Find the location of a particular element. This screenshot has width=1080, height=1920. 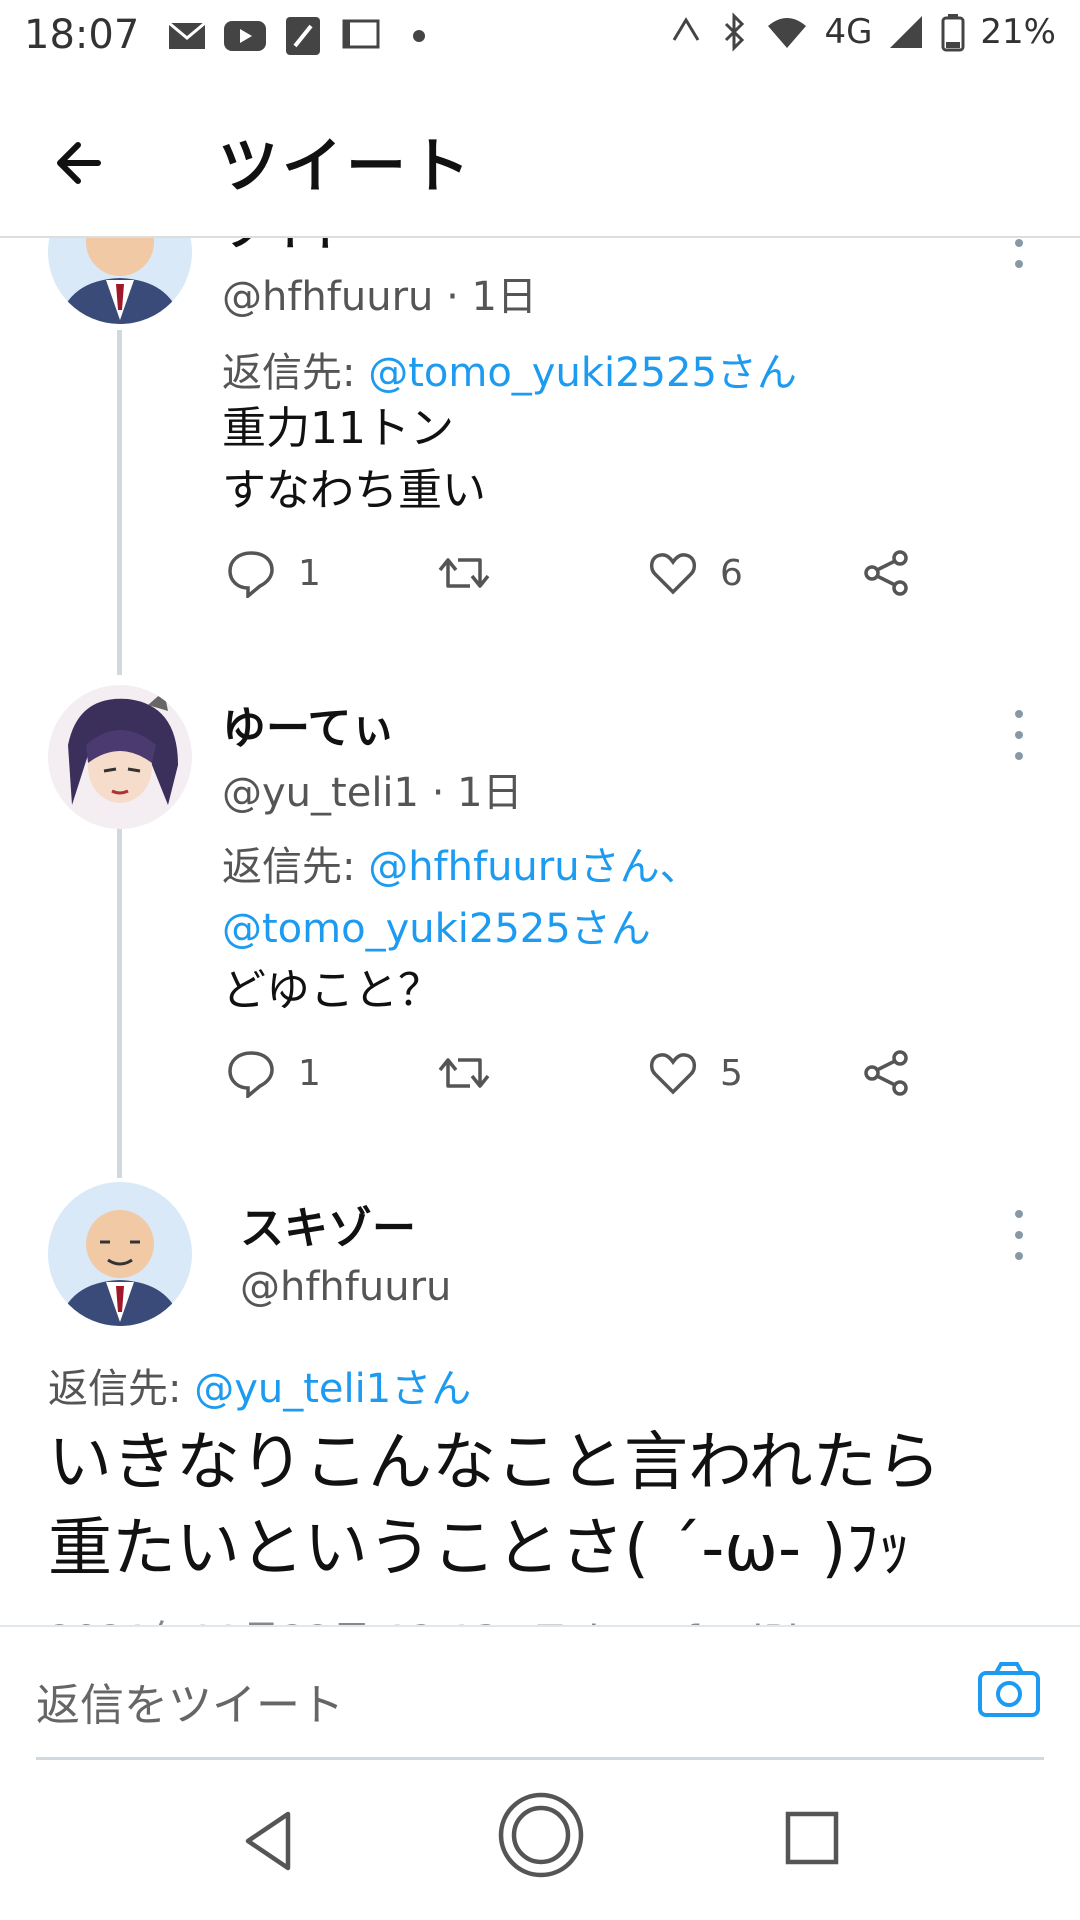

author-name: ゆーてぃ is located at coordinates (308, 724).